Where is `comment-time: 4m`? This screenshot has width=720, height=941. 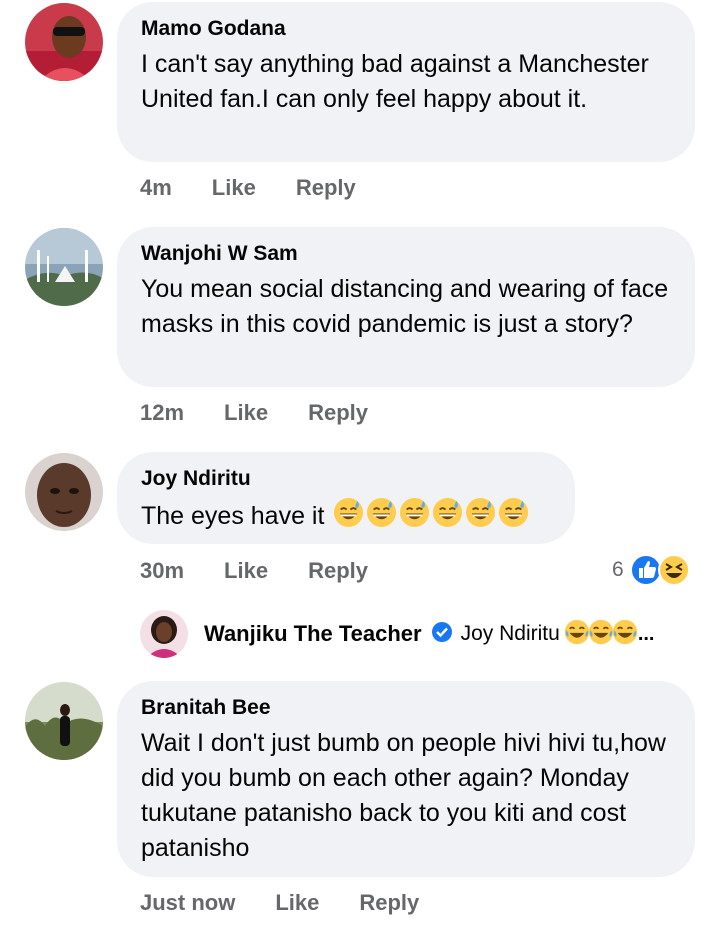 comment-time: 4m is located at coordinates (156, 188).